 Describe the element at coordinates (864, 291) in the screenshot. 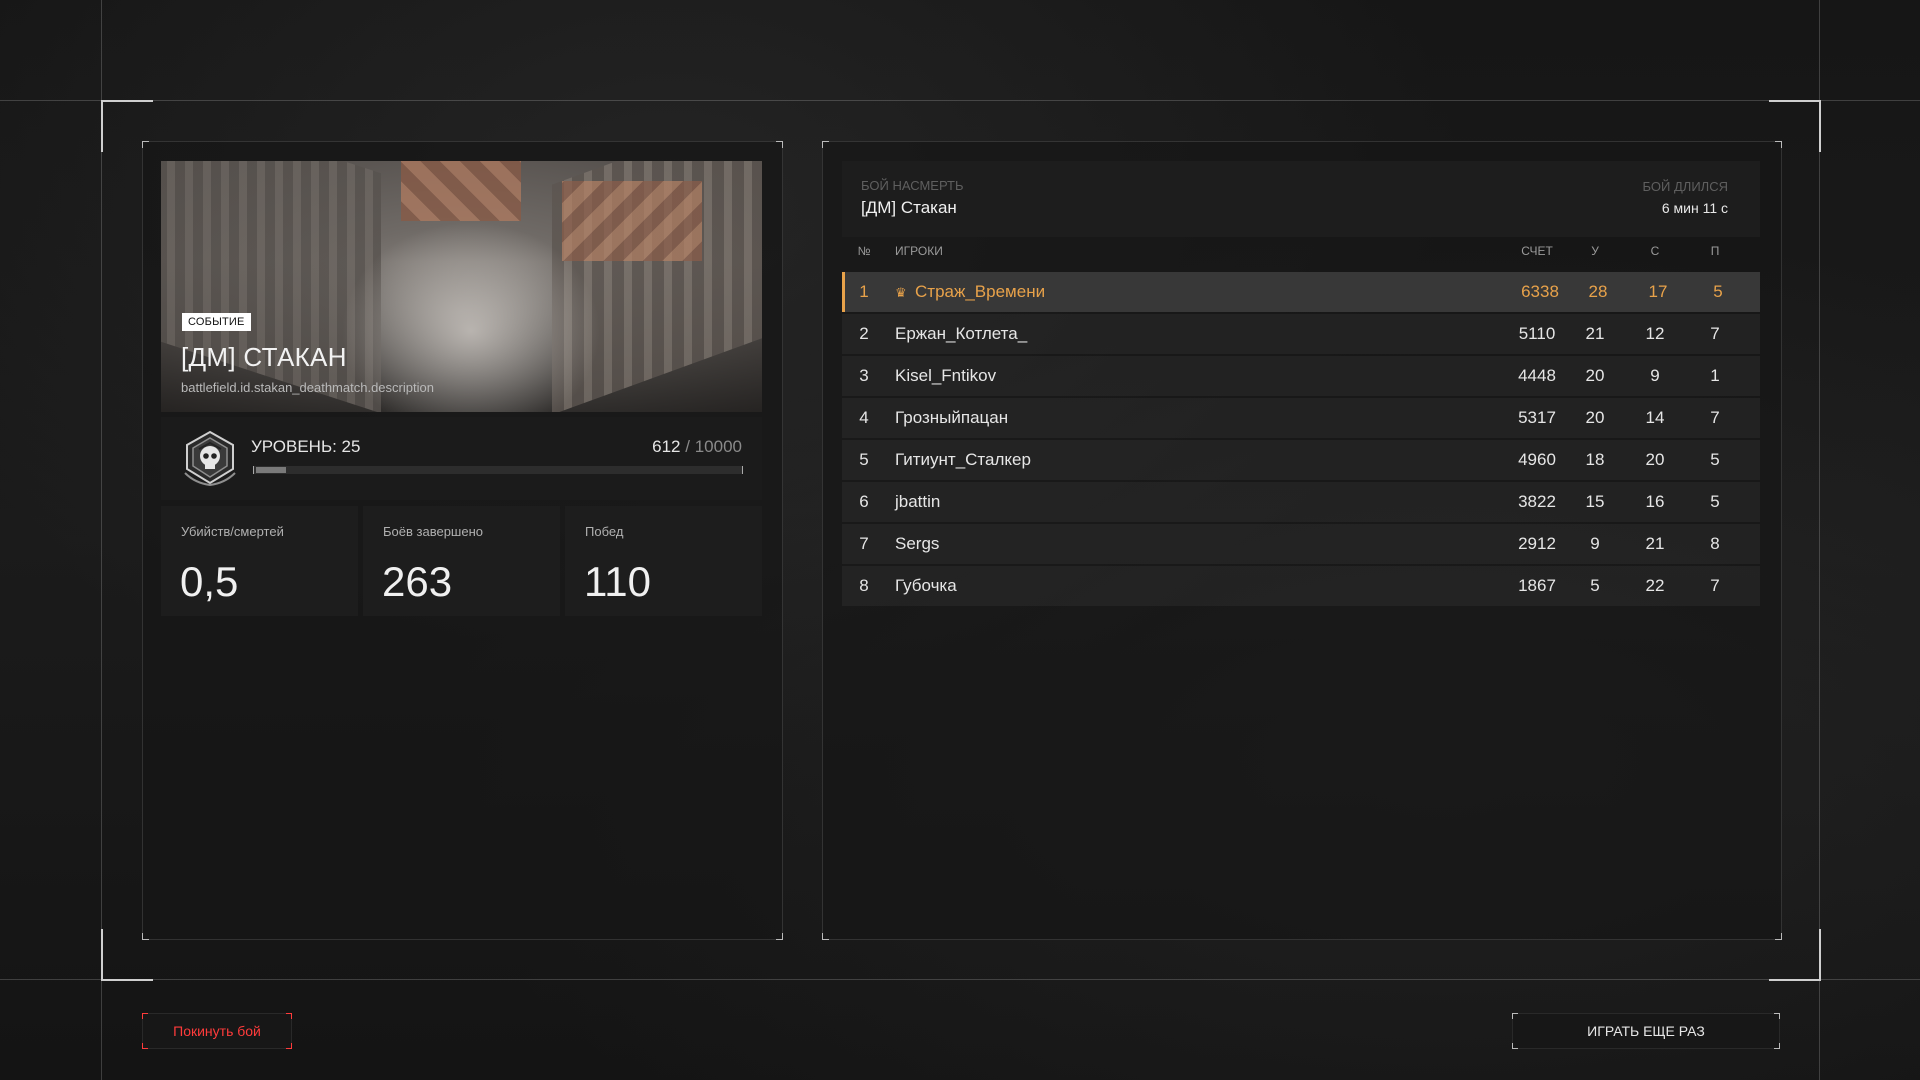

I see `row-rank: 1` at that location.